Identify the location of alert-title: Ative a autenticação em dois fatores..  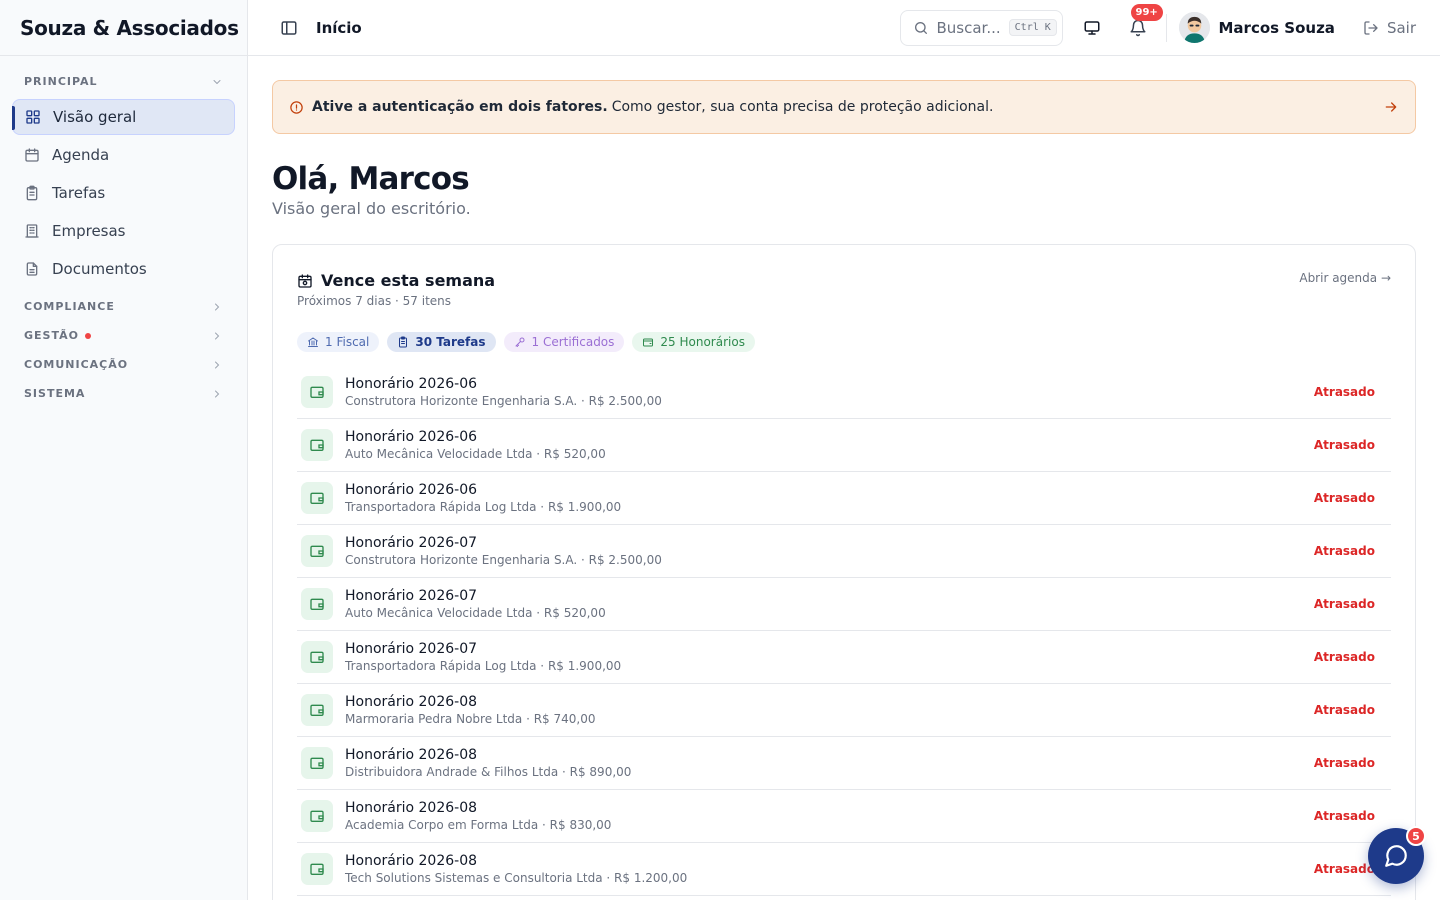
(460, 107).